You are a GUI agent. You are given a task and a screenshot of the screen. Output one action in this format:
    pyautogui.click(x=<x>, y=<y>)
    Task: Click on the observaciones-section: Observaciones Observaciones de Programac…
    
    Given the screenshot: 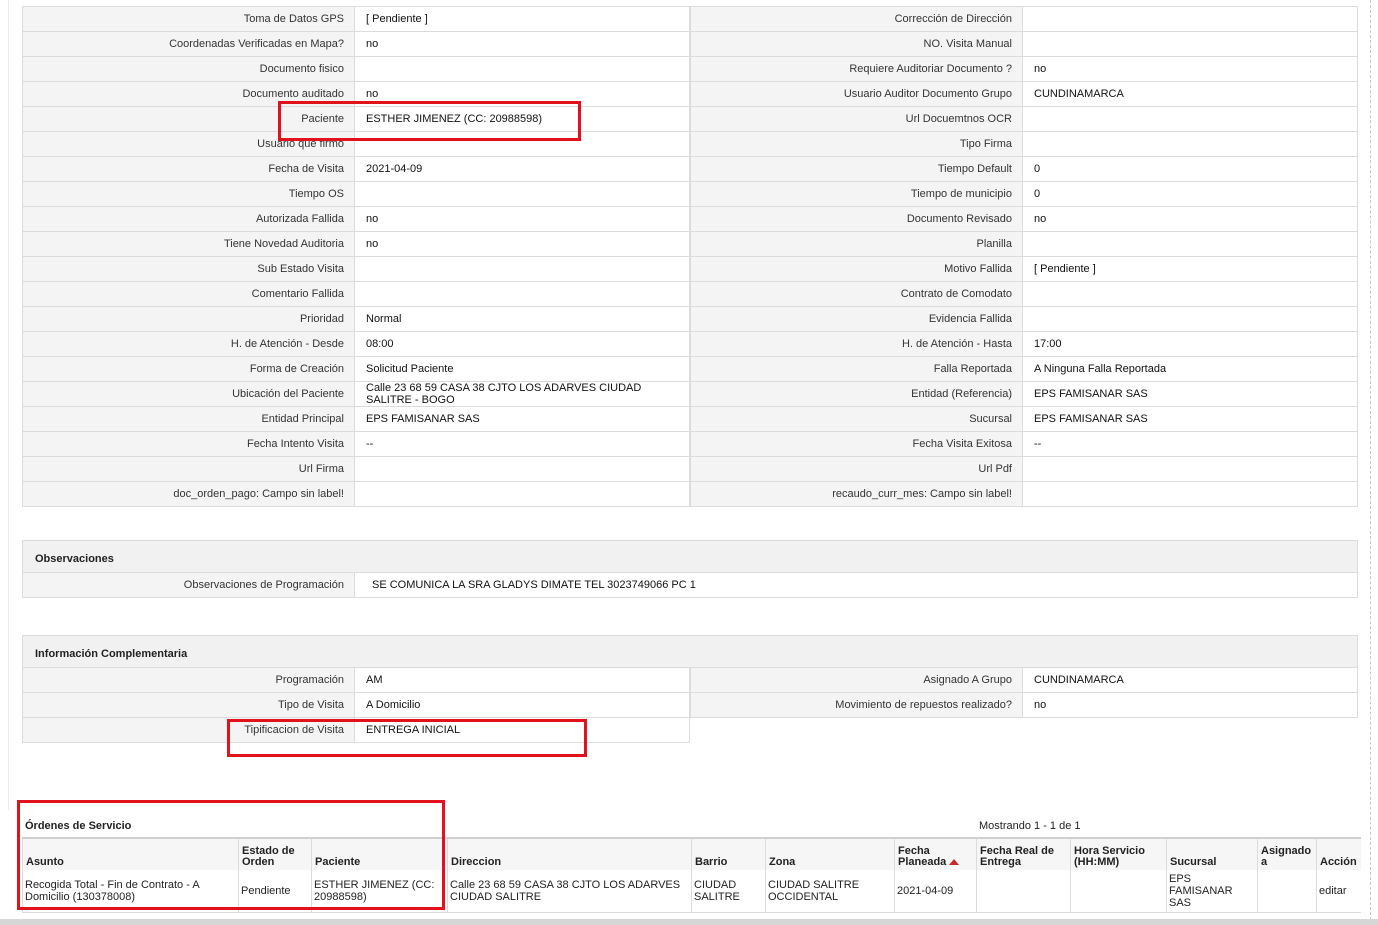 What is the action you would take?
    pyautogui.click(x=690, y=569)
    